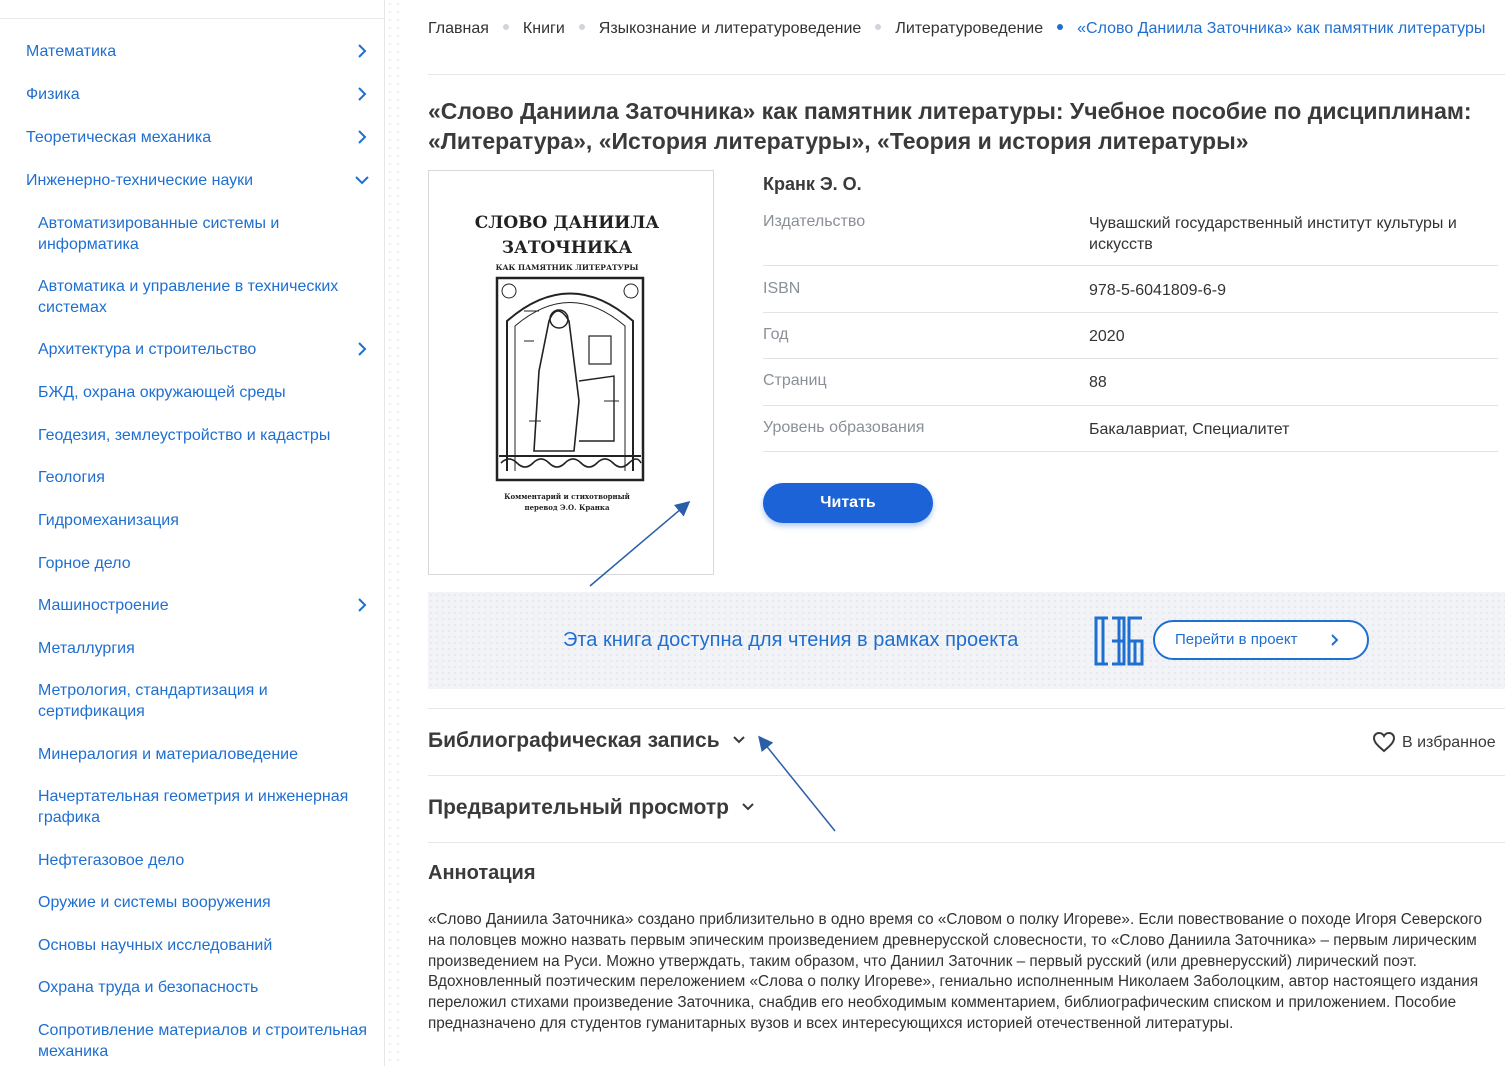 This screenshot has height=1066, width=1505. What do you see at coordinates (795, 380) in the screenshot?
I see `meta-key: Страниц` at bounding box center [795, 380].